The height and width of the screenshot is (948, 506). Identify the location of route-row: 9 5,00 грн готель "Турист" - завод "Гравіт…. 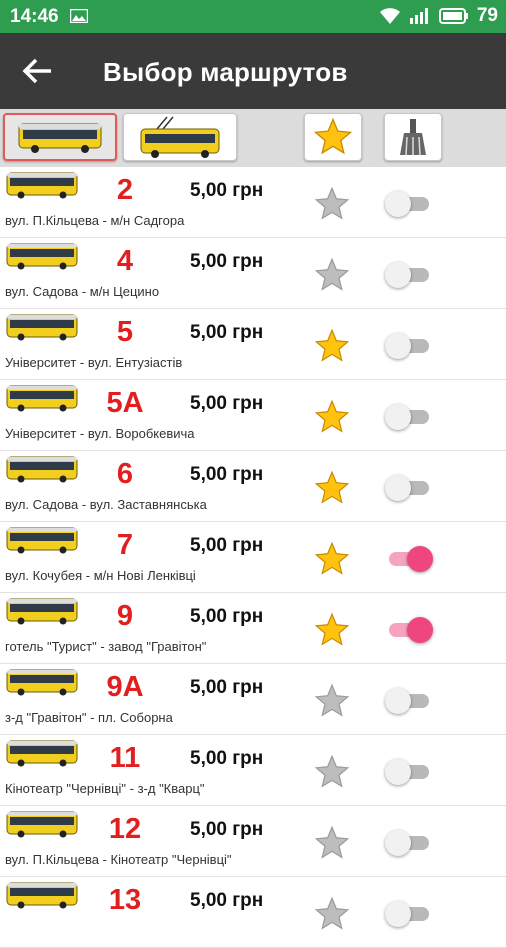
(253, 628).